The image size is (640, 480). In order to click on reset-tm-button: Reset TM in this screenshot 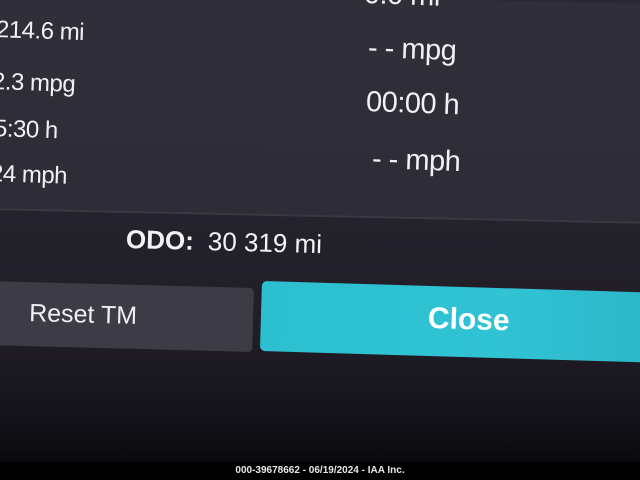, I will do `click(127, 316)`.